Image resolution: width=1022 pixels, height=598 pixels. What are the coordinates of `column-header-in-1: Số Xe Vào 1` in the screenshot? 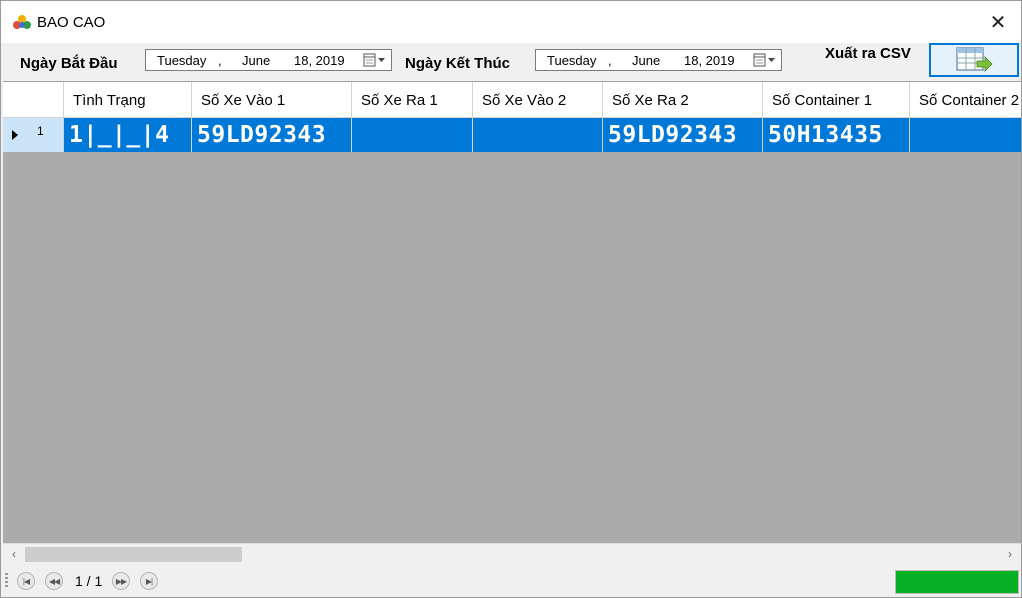 It's located at (272, 100).